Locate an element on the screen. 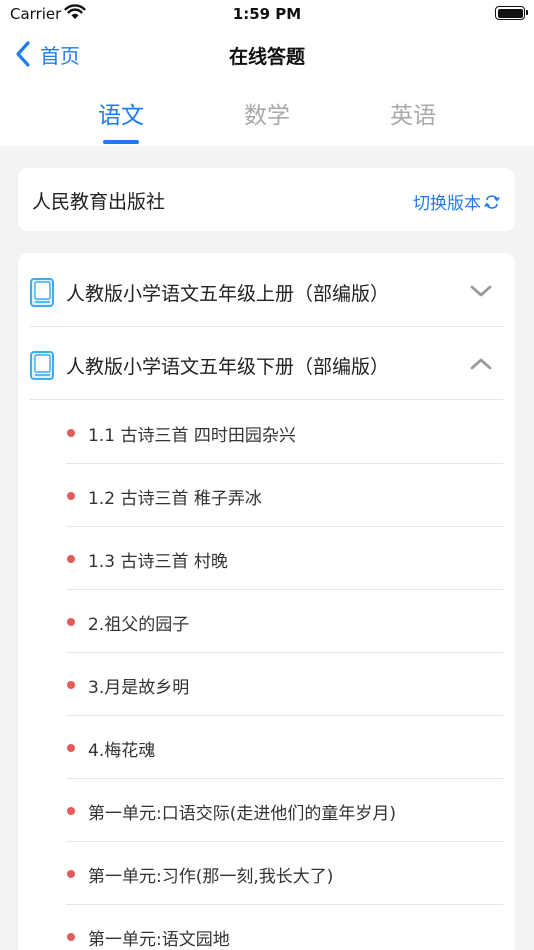 This screenshot has width=534, height=950. book-title: 人教版小学语文五年级上册（部编版） is located at coordinates (228, 294).